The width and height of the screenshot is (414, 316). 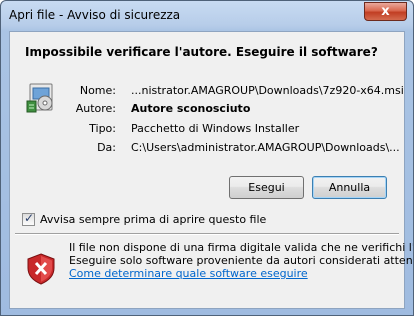 I want to click on checkmark-icon: ✓, so click(x=29, y=218).